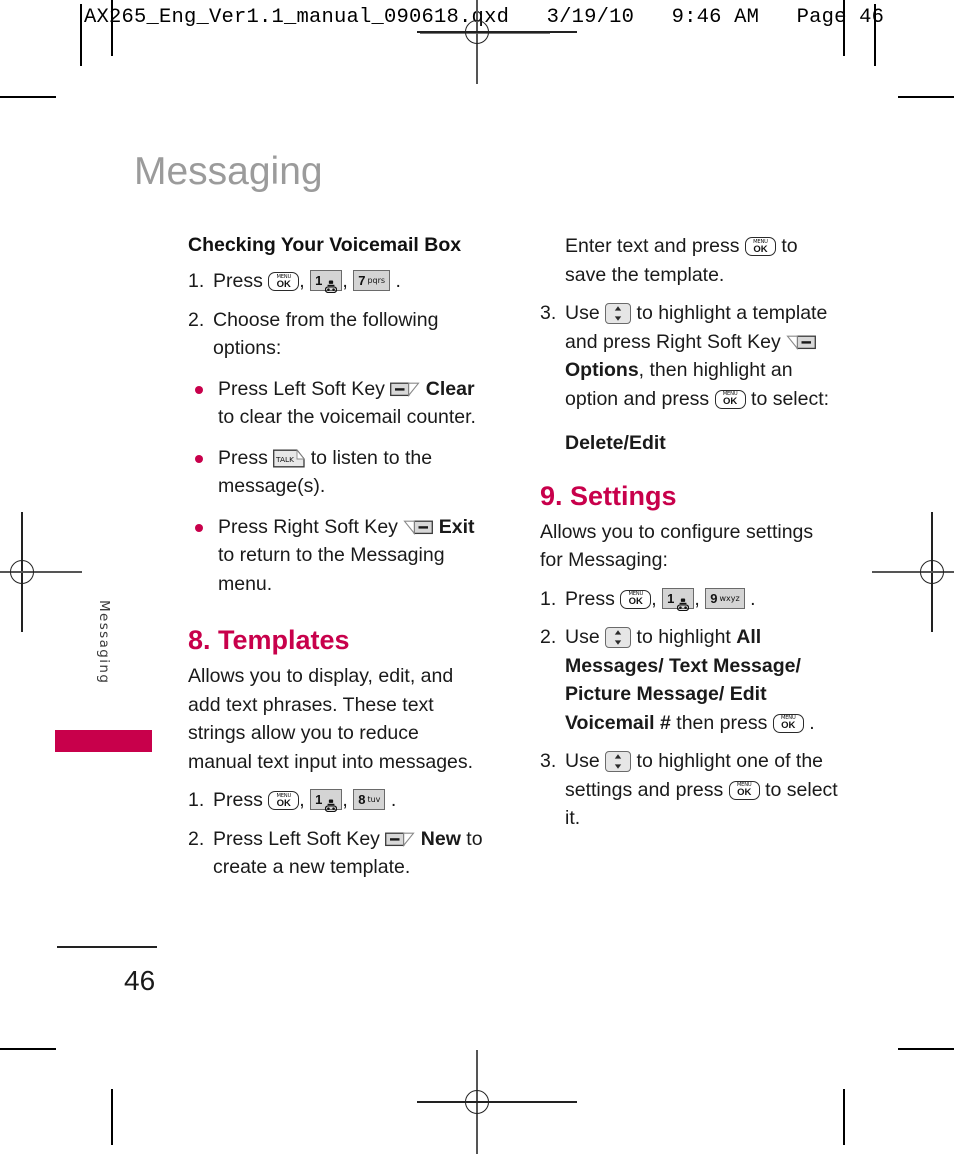 The width and height of the screenshot is (954, 1154). I want to click on step-key-label: Key, so click(764, 341).